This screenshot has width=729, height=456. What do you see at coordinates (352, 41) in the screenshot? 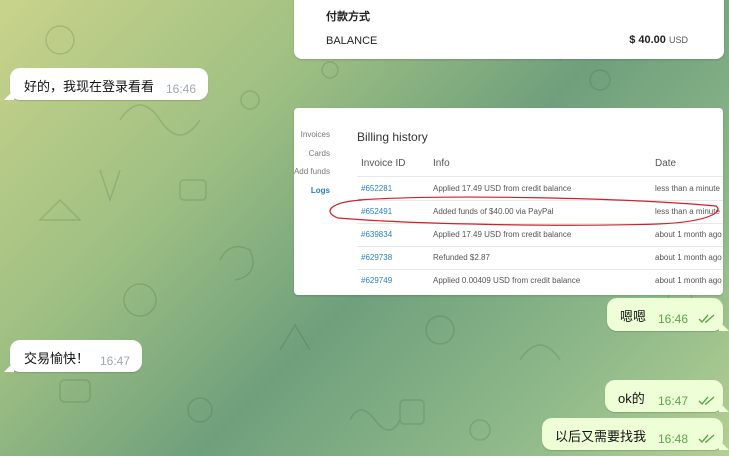
I see `balance-label: BALANCE` at bounding box center [352, 41].